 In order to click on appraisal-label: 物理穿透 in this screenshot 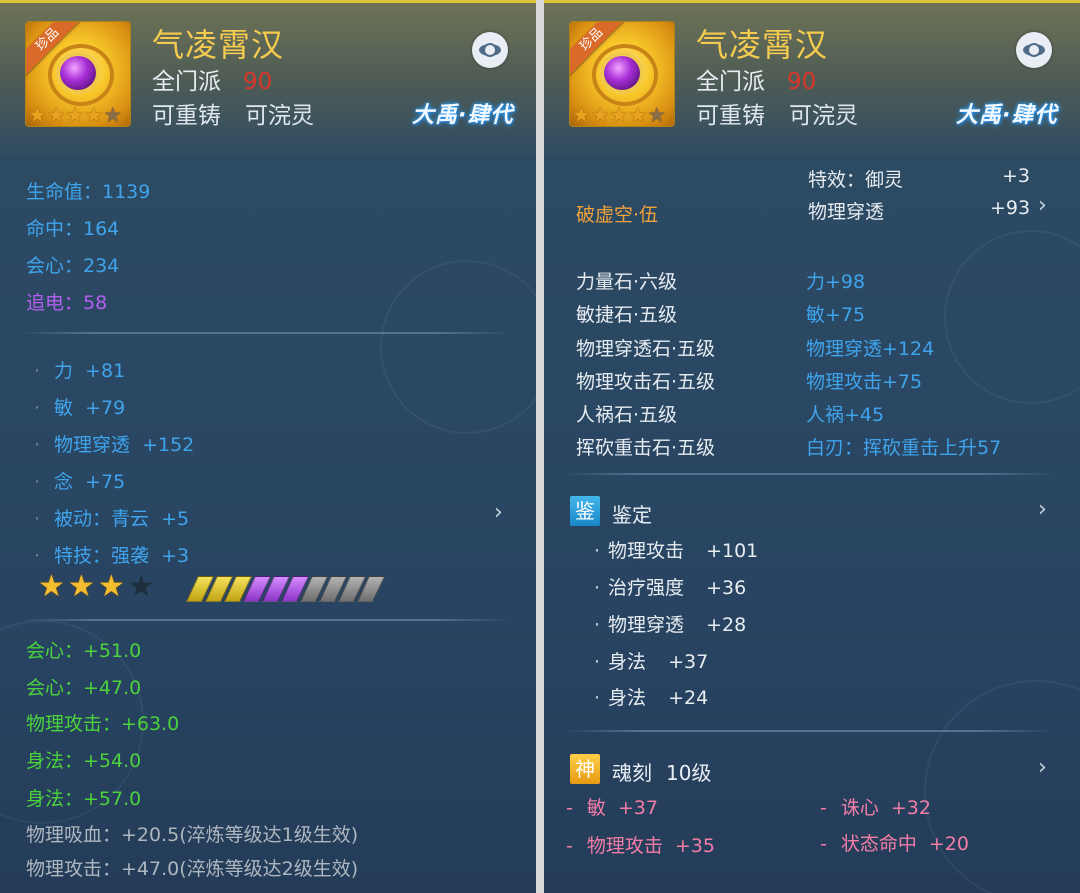, I will do `click(646, 625)`.